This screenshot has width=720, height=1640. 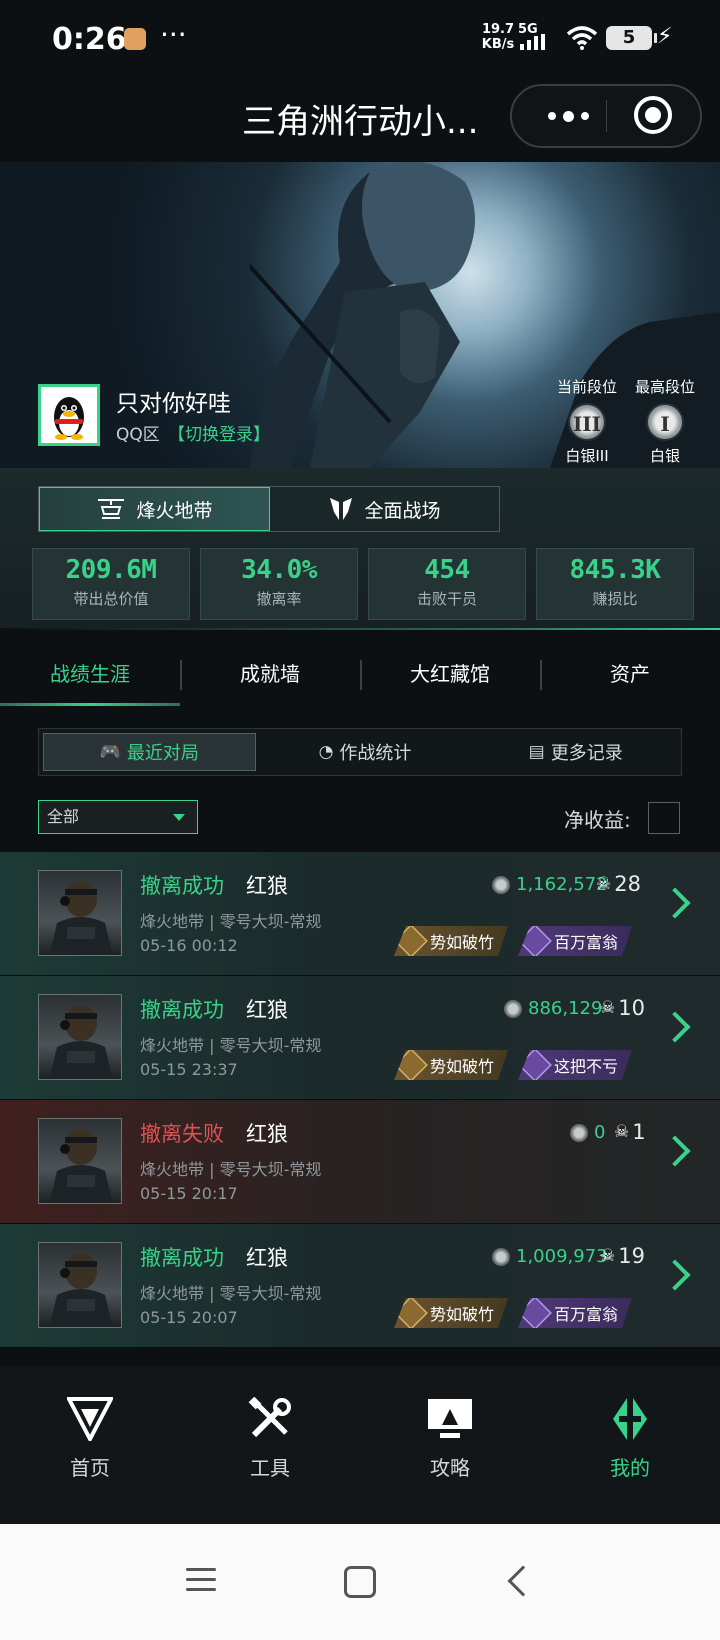 I want to click on current-rank-value: 白银III, so click(x=587, y=456).